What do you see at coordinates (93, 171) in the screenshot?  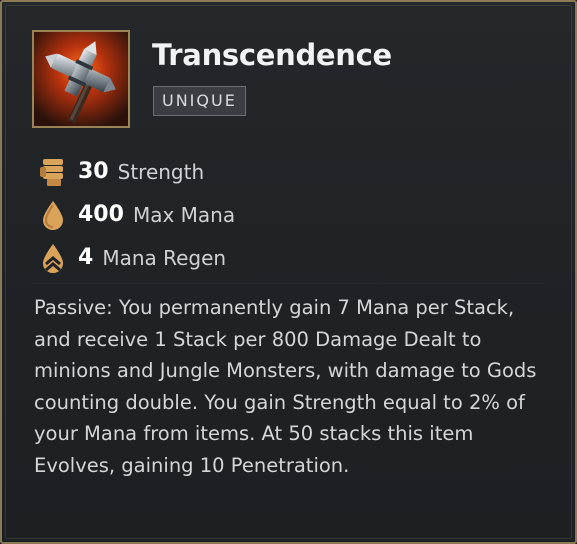 I see `stat-value: 30` at bounding box center [93, 171].